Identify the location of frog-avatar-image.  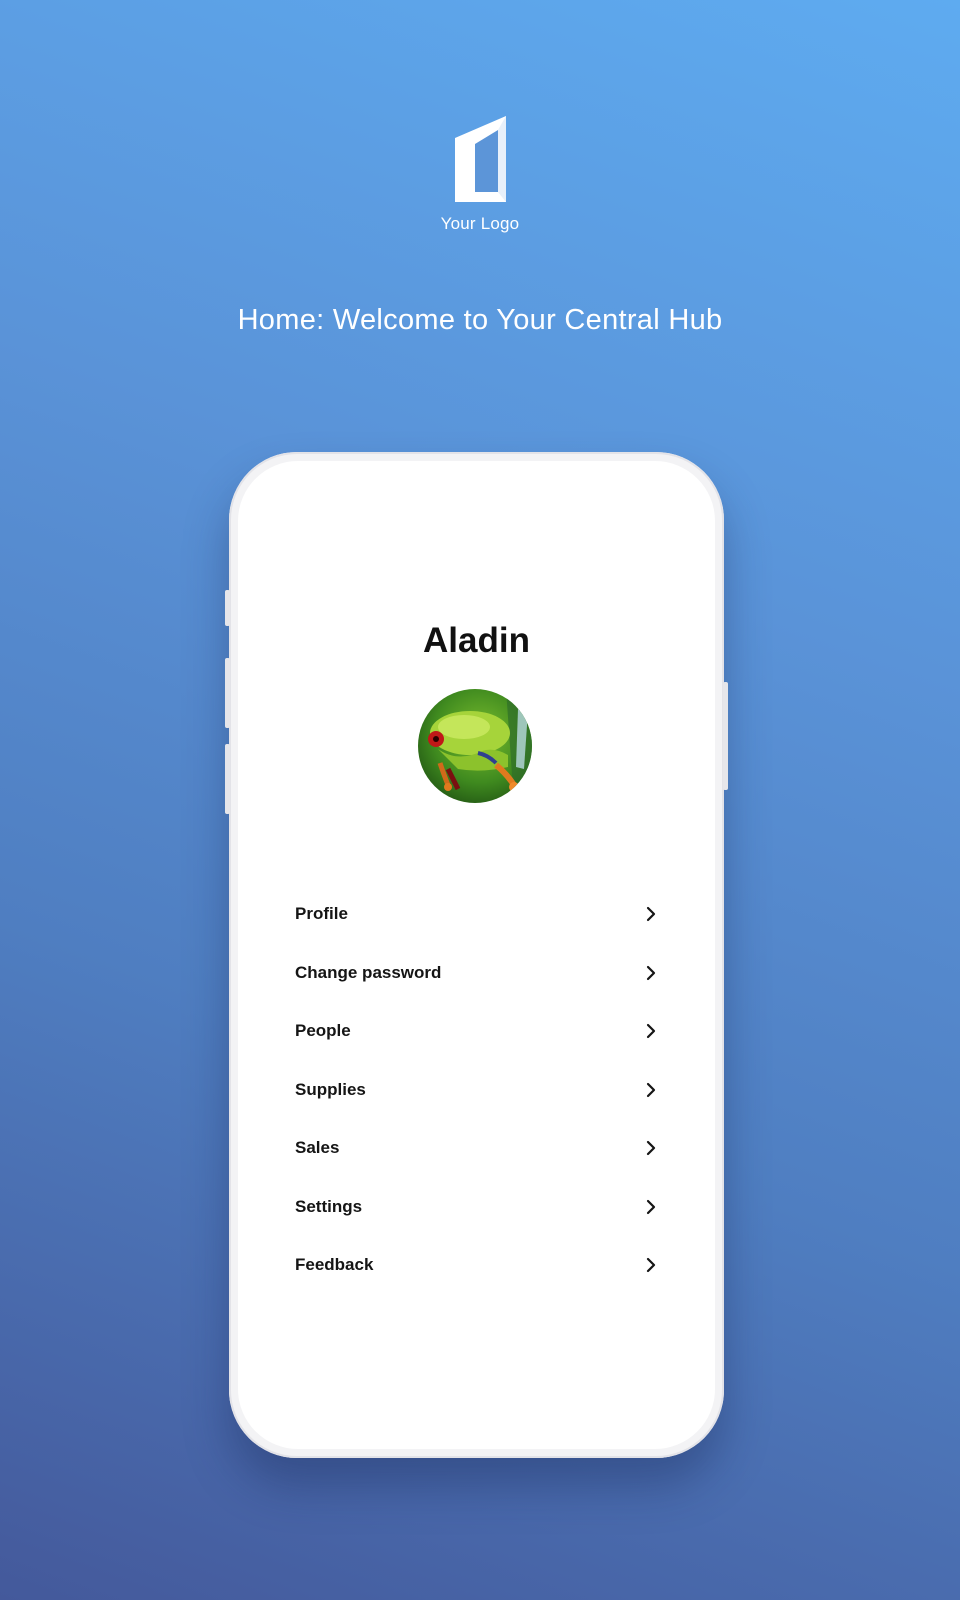
(475, 746).